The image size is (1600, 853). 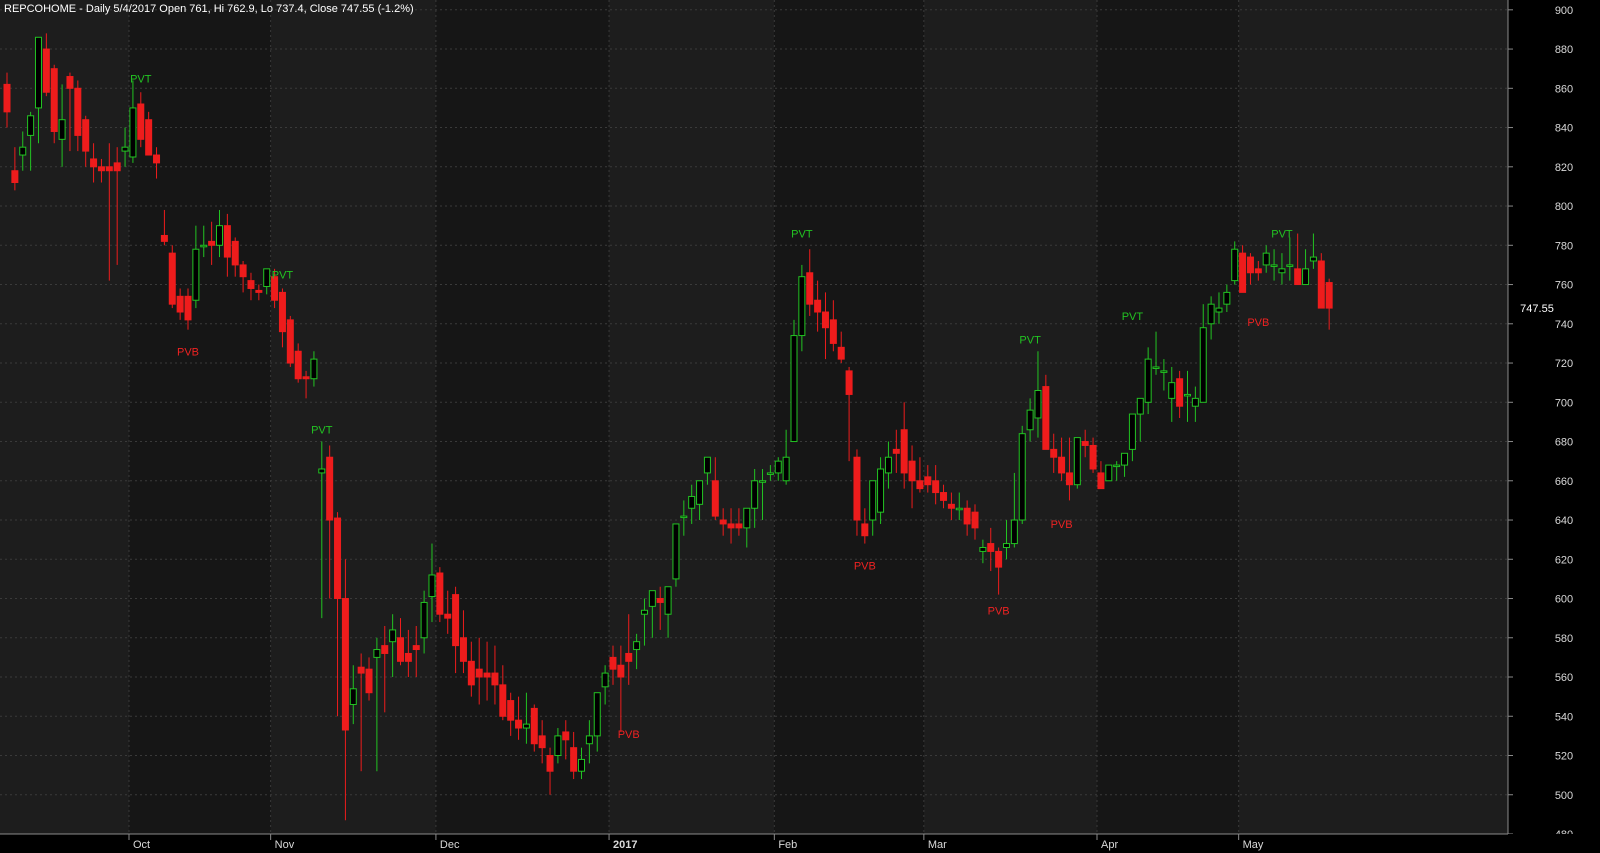 What do you see at coordinates (1564, 560) in the screenshot?
I see `price-tick-label: 620` at bounding box center [1564, 560].